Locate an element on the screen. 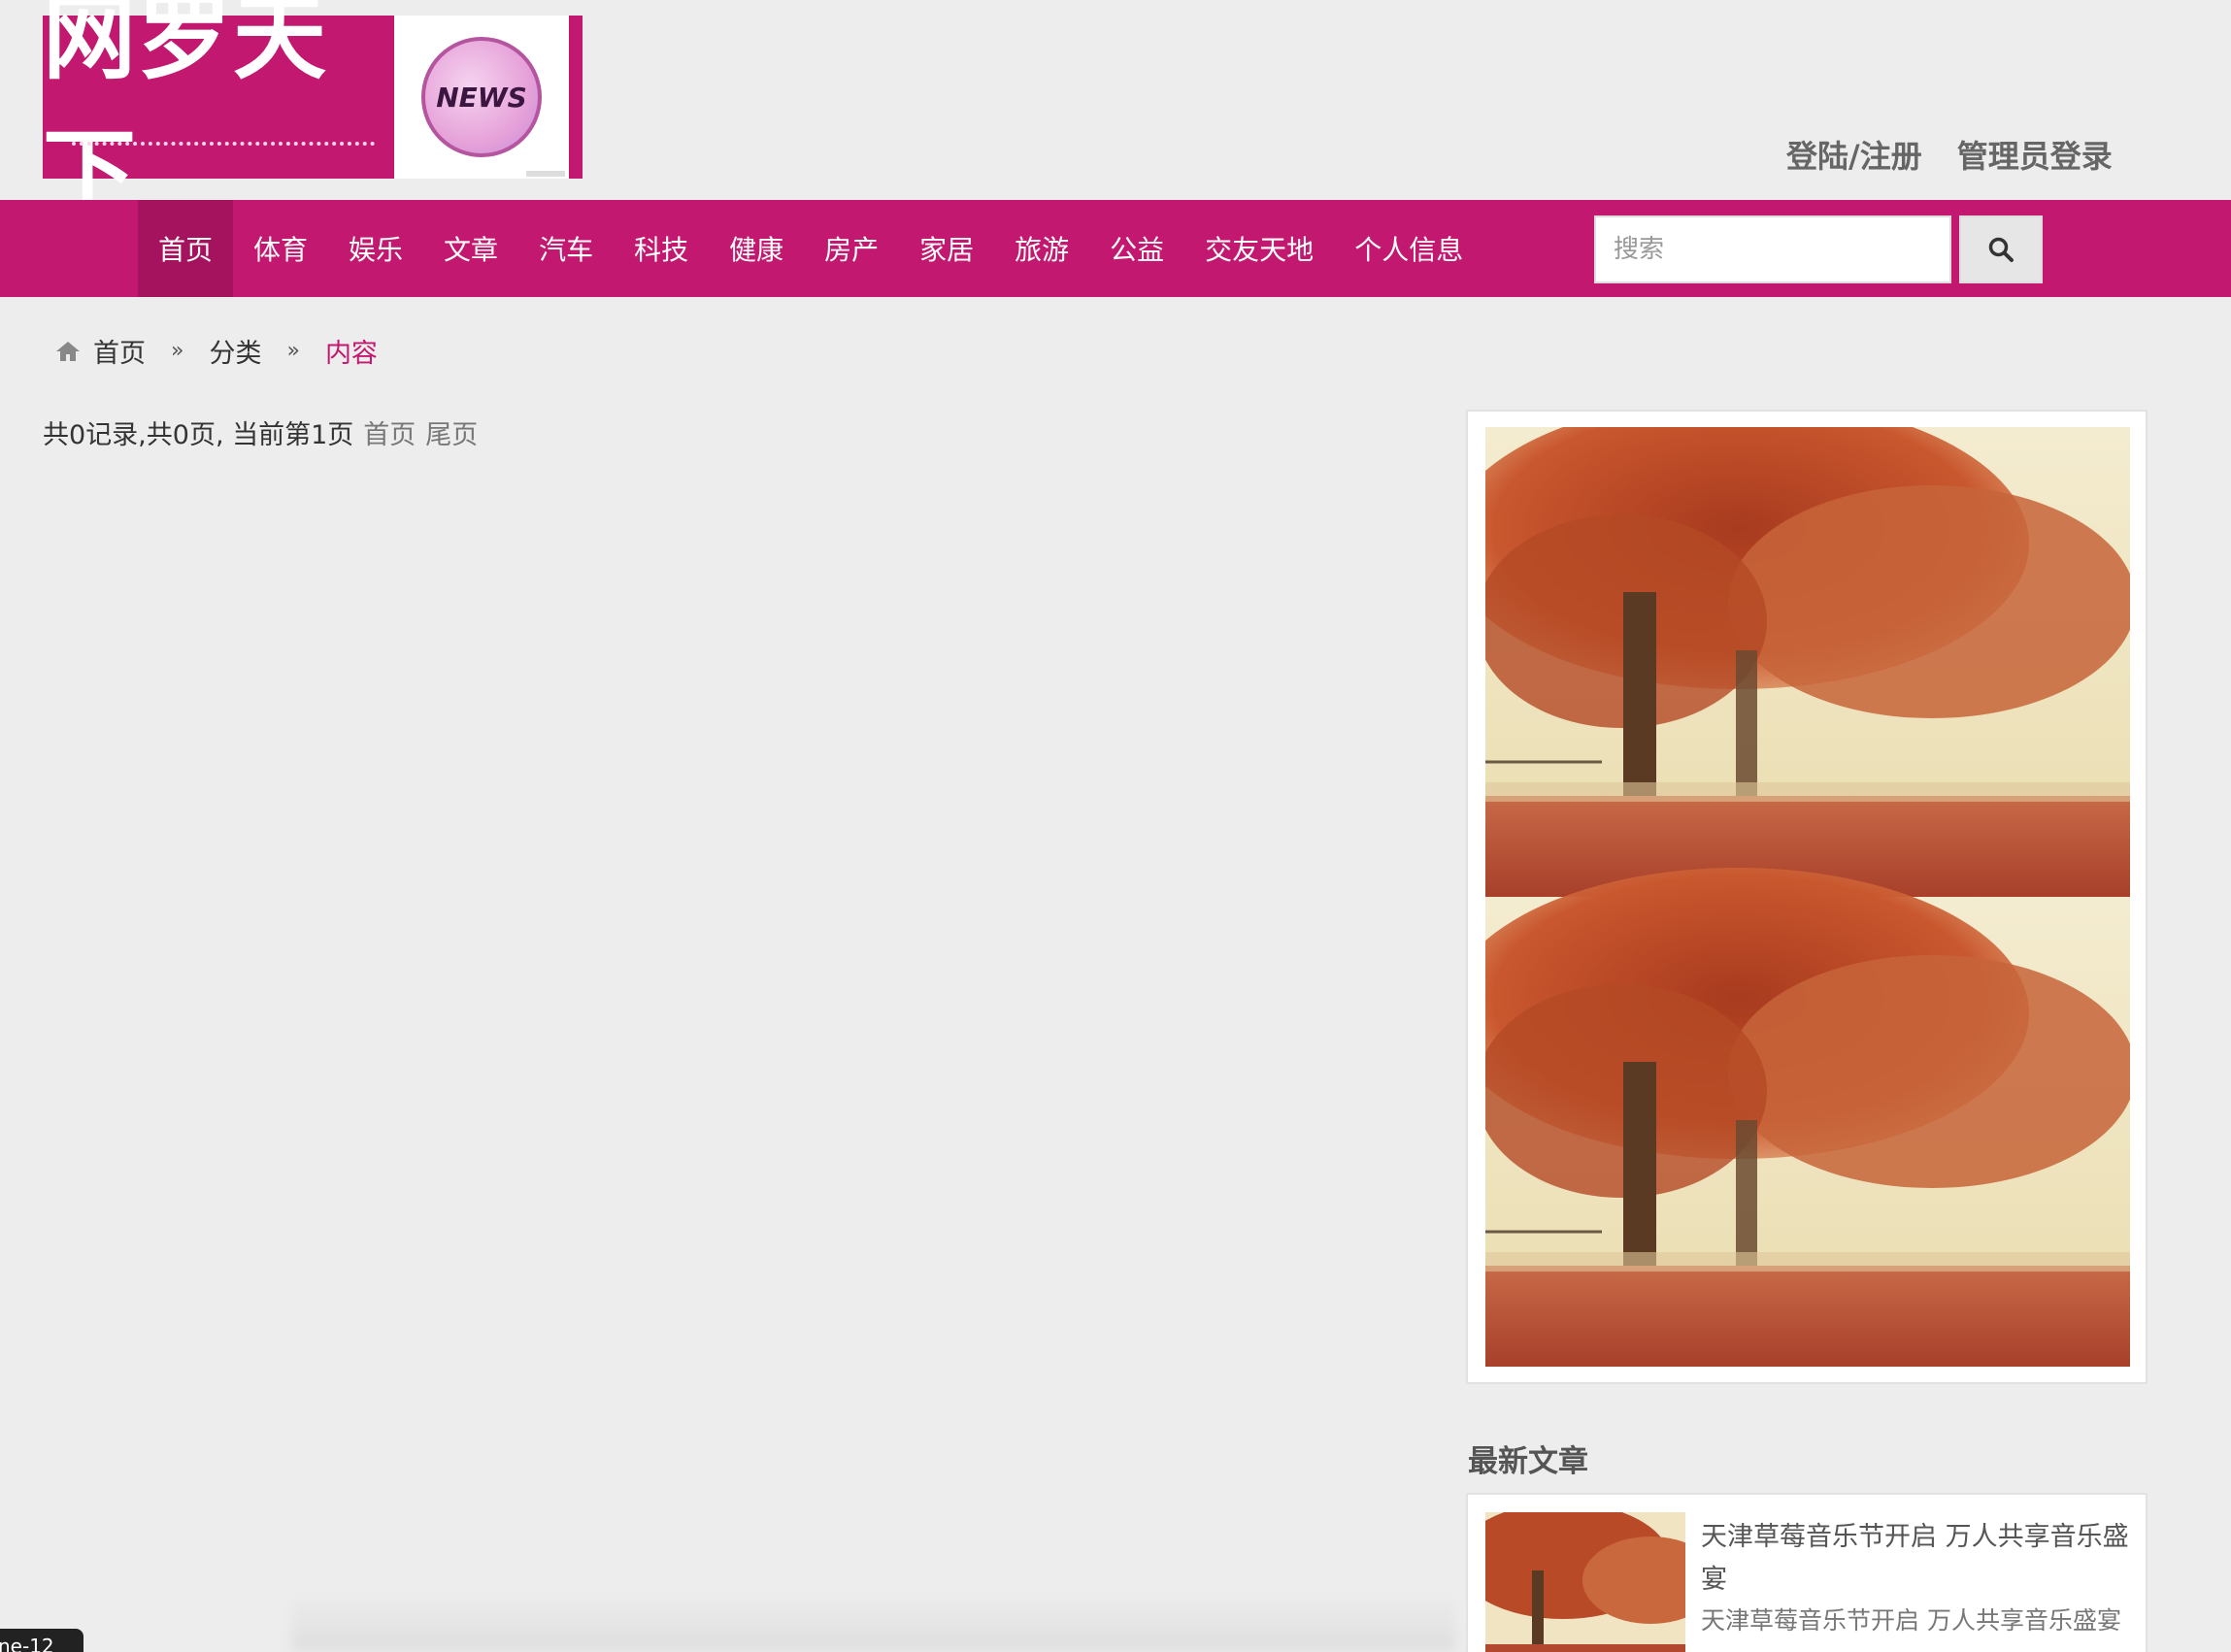 Image resolution: width=2231 pixels, height=1652 pixels. news-badge: NEWS is located at coordinates (481, 97).